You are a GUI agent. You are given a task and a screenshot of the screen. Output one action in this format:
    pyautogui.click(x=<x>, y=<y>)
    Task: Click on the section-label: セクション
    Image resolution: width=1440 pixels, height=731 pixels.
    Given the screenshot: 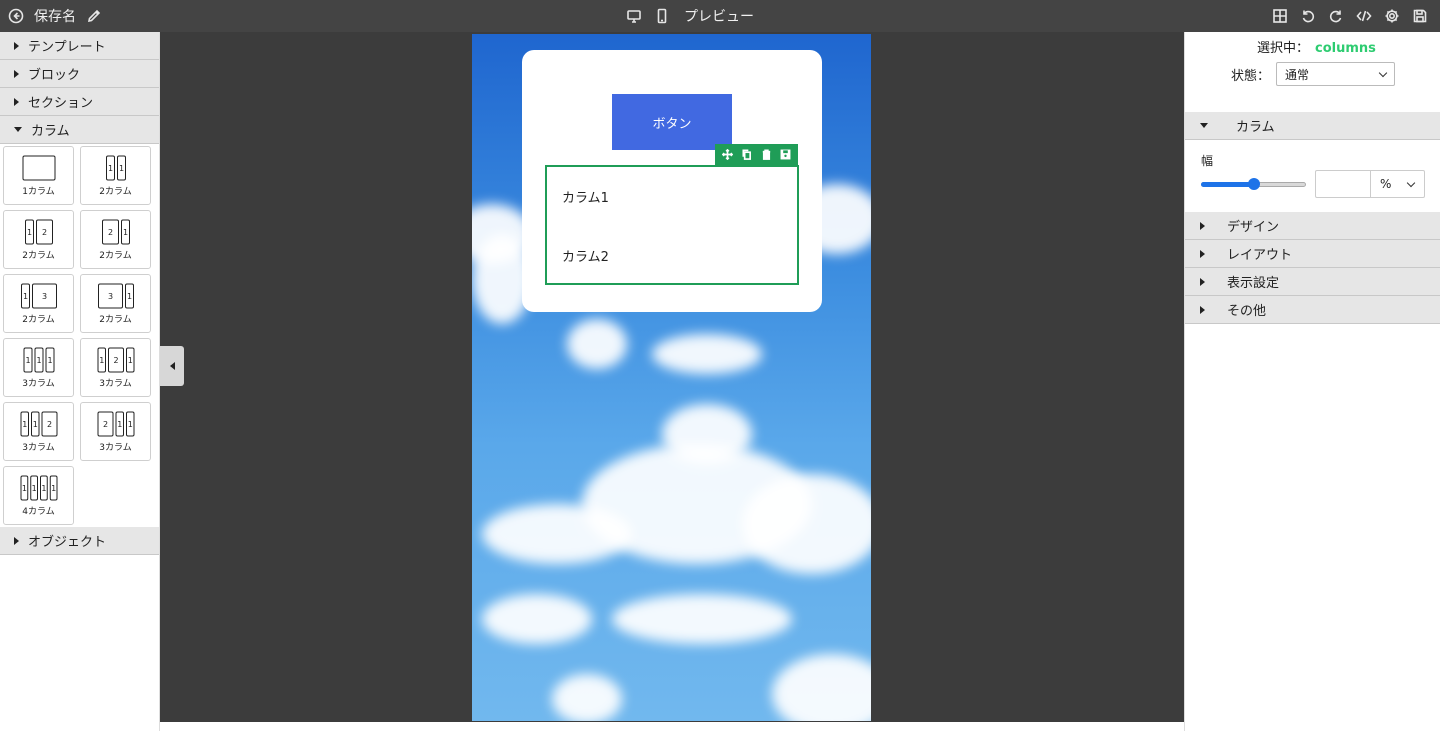 What is the action you would take?
    pyautogui.click(x=61, y=103)
    